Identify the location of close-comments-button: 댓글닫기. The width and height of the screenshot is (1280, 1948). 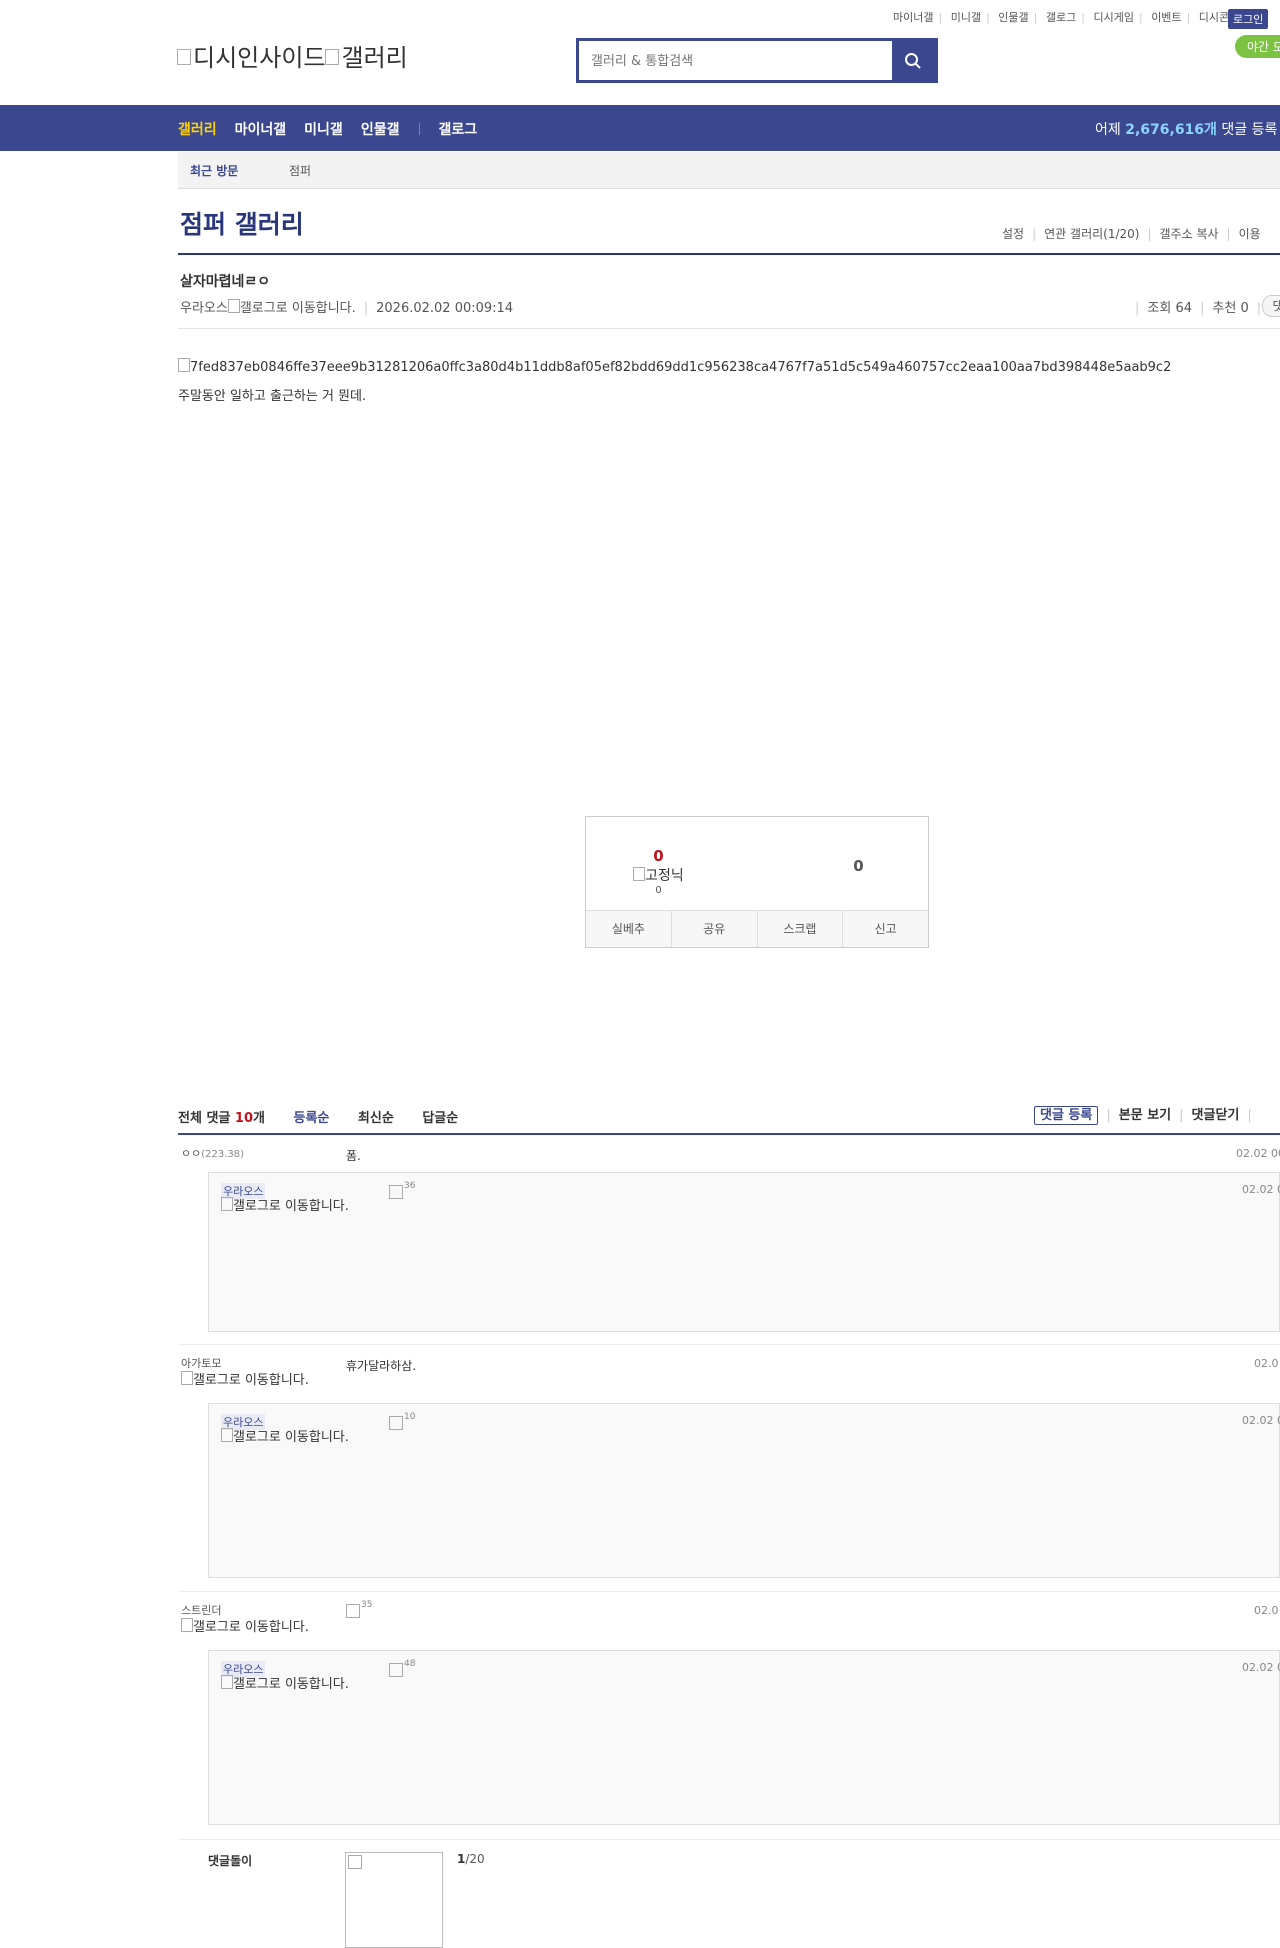
(1216, 1115).